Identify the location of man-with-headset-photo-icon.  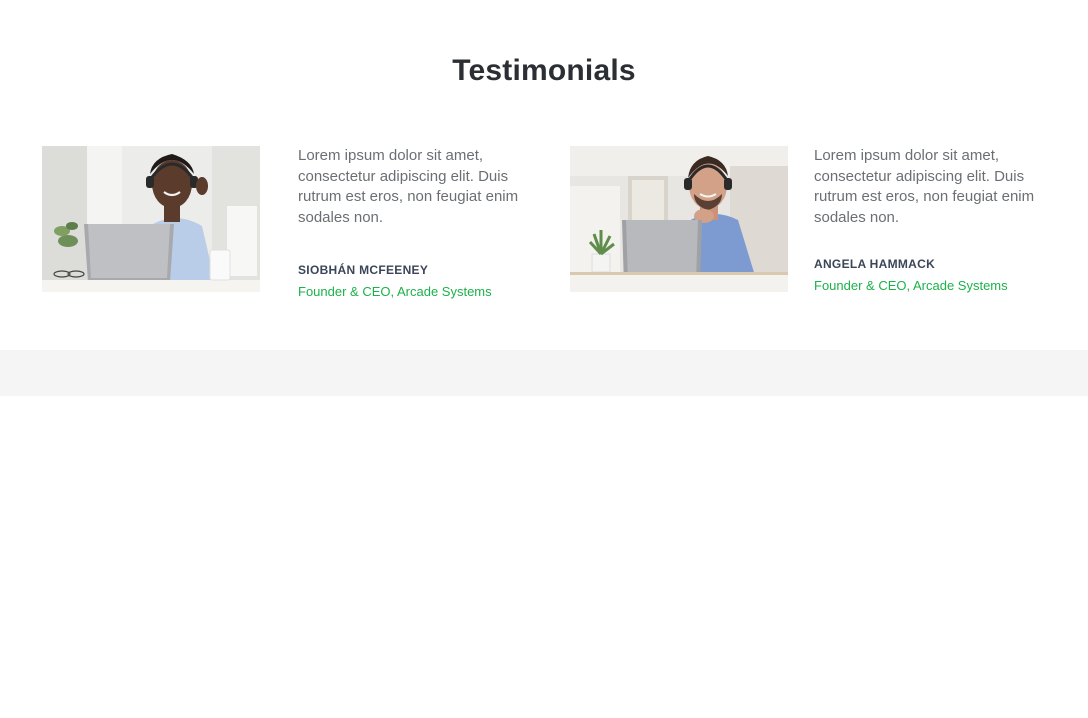
(679, 219).